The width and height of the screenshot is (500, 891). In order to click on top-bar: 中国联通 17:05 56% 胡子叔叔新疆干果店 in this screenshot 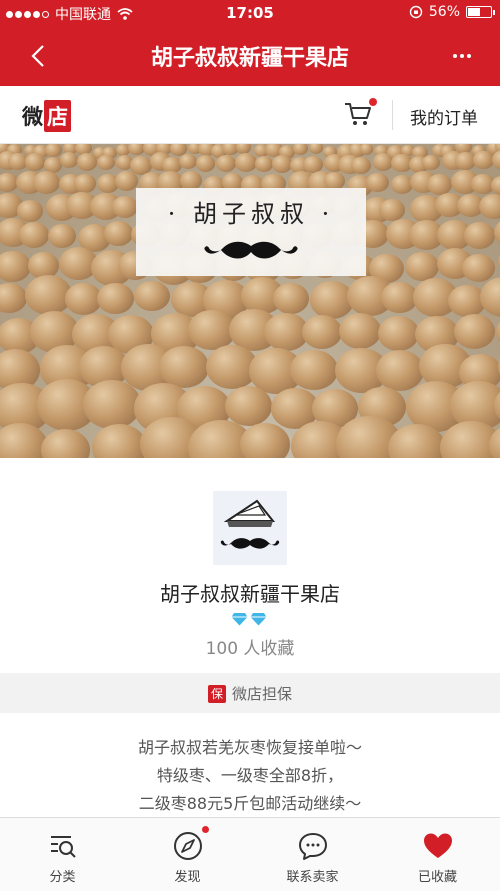, I will do `click(250, 43)`.